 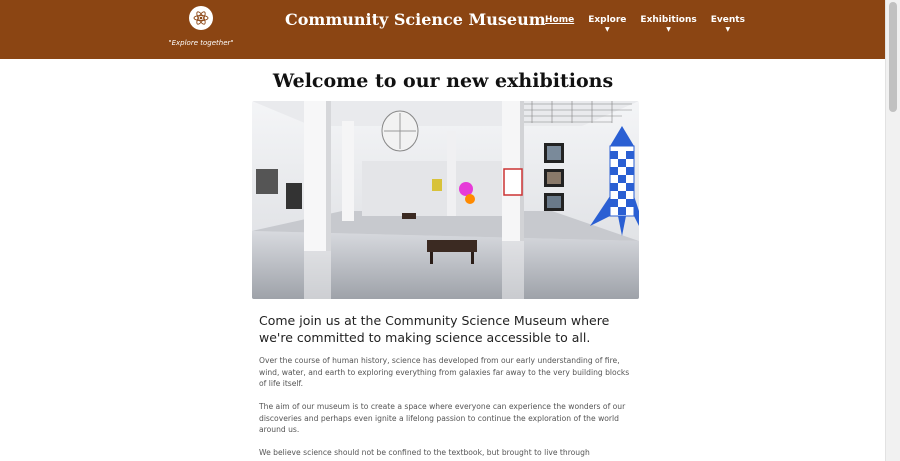 I want to click on nav-exhibitions: Exhibitions ▼, so click(x=668, y=24).